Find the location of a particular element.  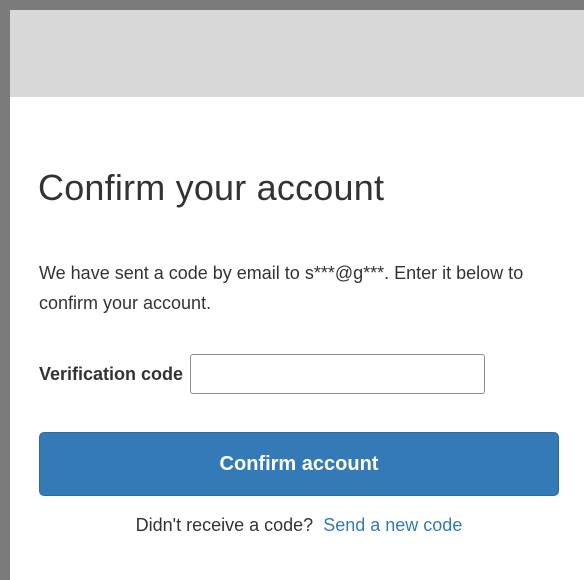

header-bar is located at coordinates (297, 53).